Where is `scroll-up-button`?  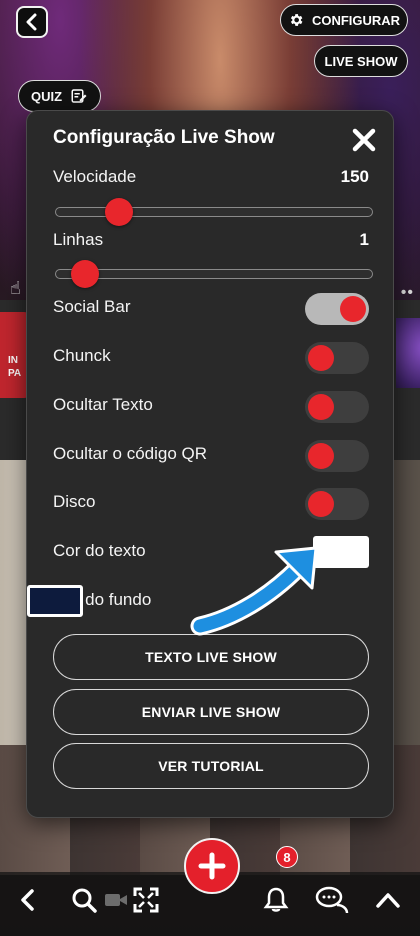
scroll-up-button is located at coordinates (388, 900).